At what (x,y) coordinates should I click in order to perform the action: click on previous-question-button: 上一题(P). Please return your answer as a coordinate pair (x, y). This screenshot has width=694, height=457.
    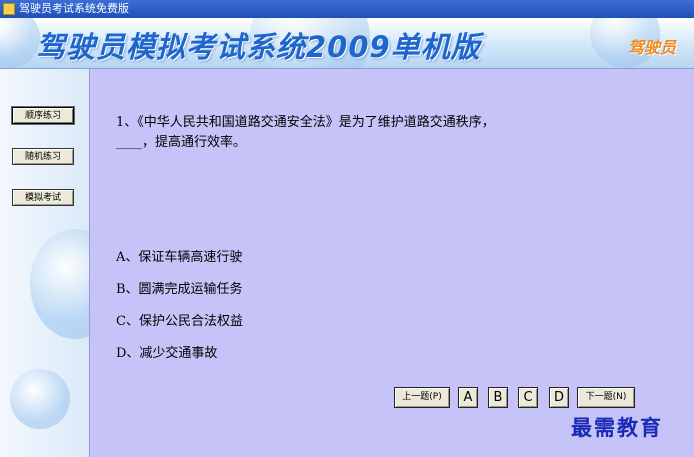
    Looking at the image, I should click on (422, 397).